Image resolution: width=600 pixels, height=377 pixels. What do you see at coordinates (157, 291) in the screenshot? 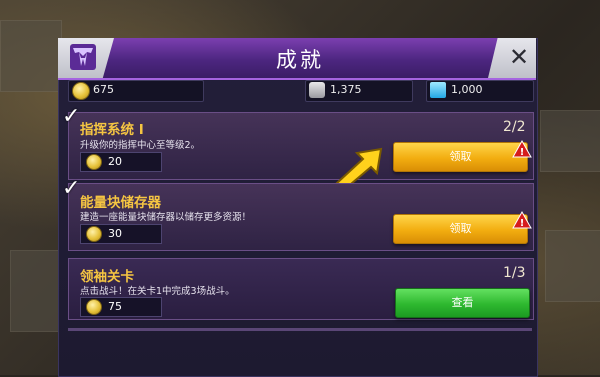
I see `achievement-description: 点击战斗！在关卡1中完成3场战斗。` at bounding box center [157, 291].